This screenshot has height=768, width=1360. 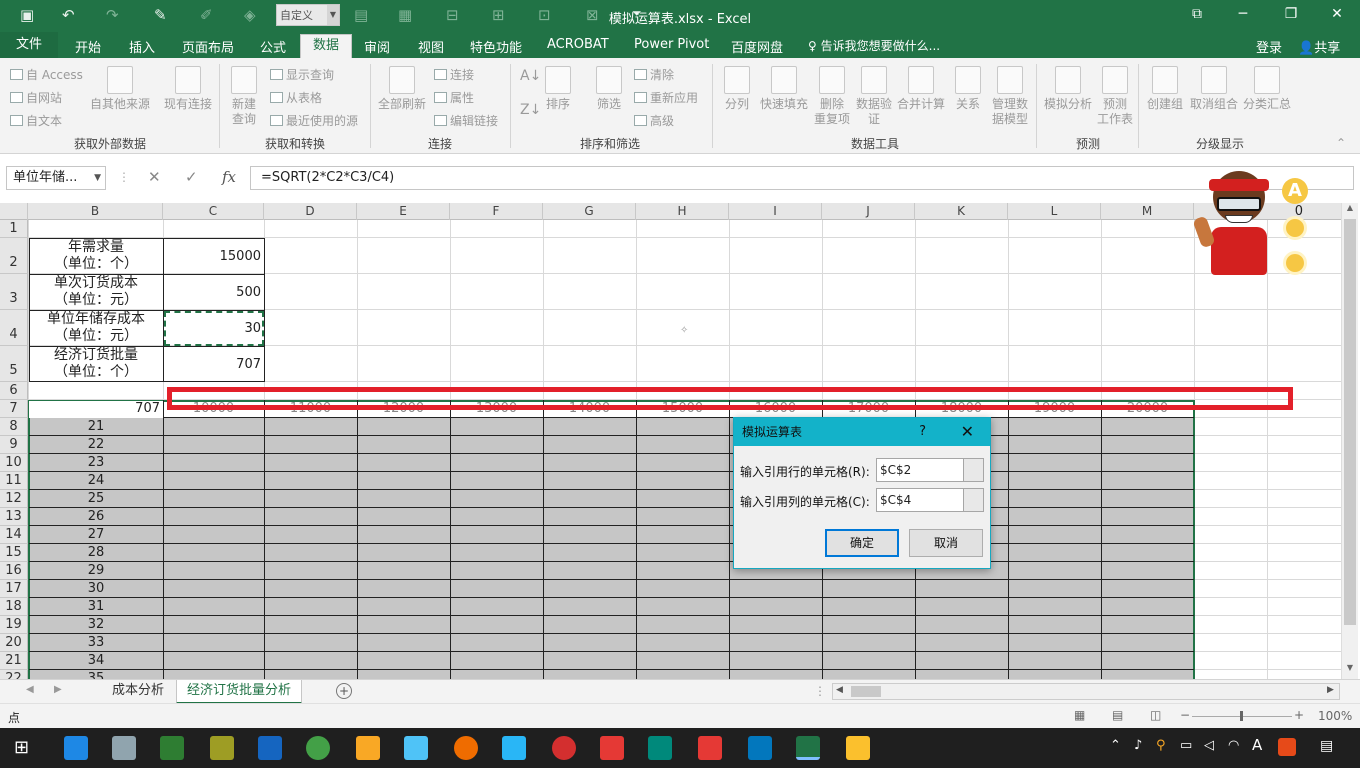 What do you see at coordinates (14, 589) in the screenshot?
I see `row-header: 17` at bounding box center [14, 589].